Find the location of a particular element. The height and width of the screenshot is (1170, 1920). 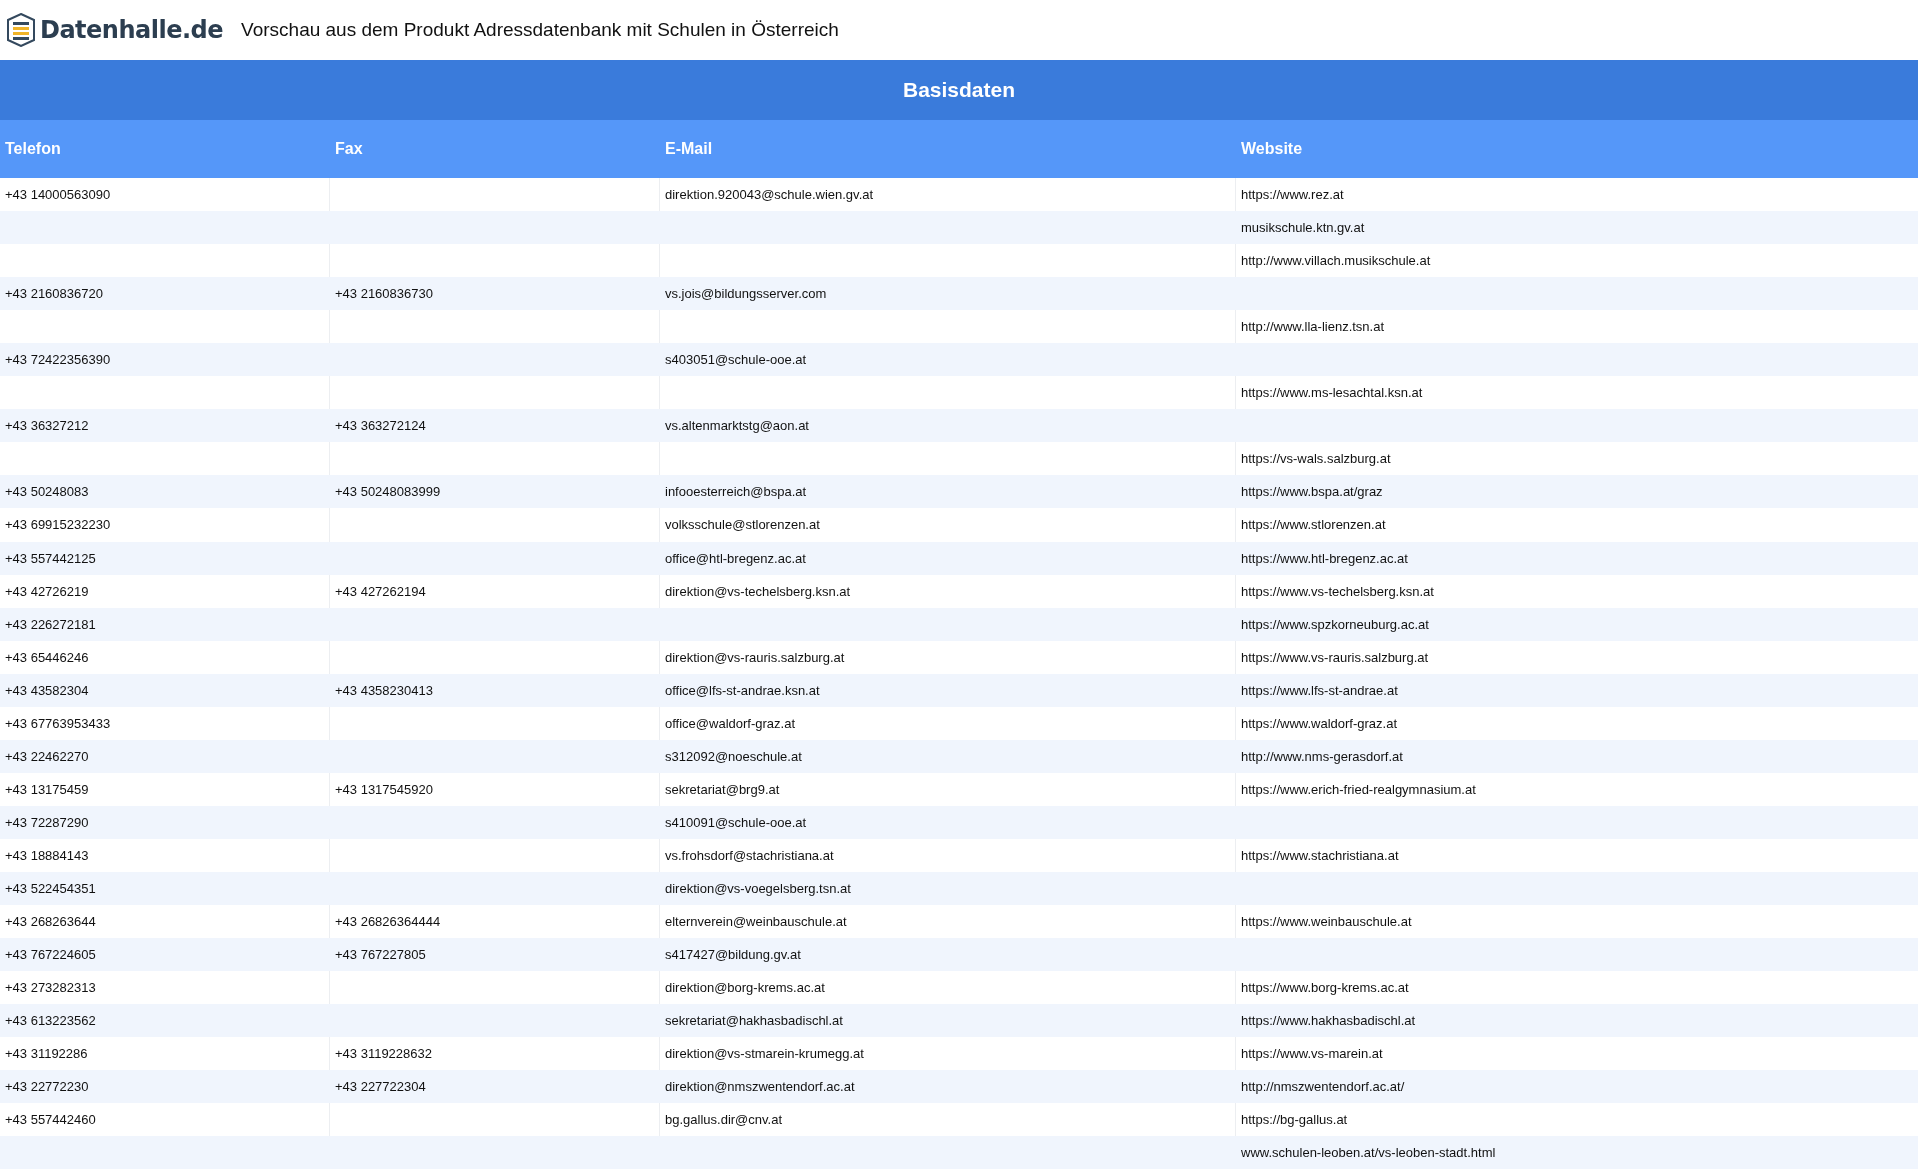

table-cell-text: s417427@bildung.gv.at is located at coordinates (733, 955).